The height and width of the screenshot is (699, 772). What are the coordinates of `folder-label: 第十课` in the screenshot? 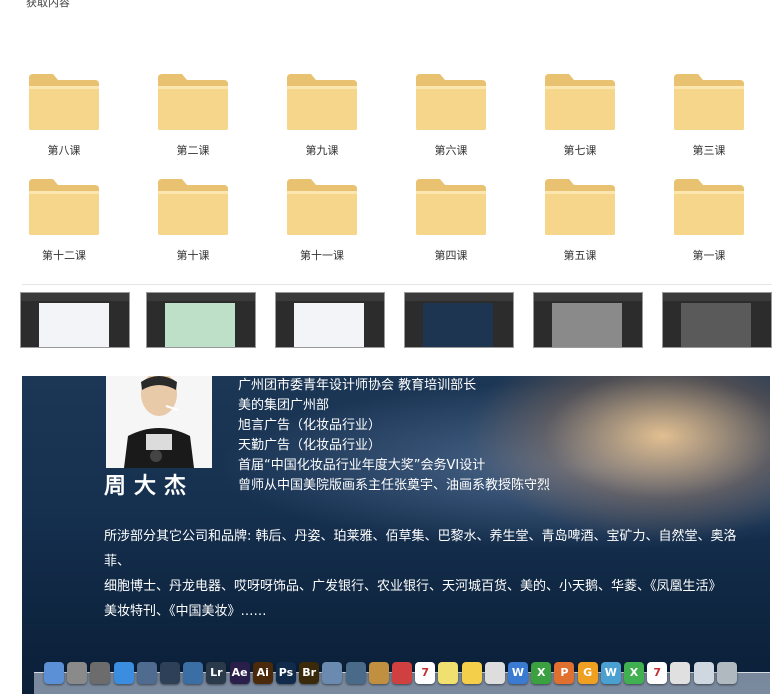 It's located at (193, 255).